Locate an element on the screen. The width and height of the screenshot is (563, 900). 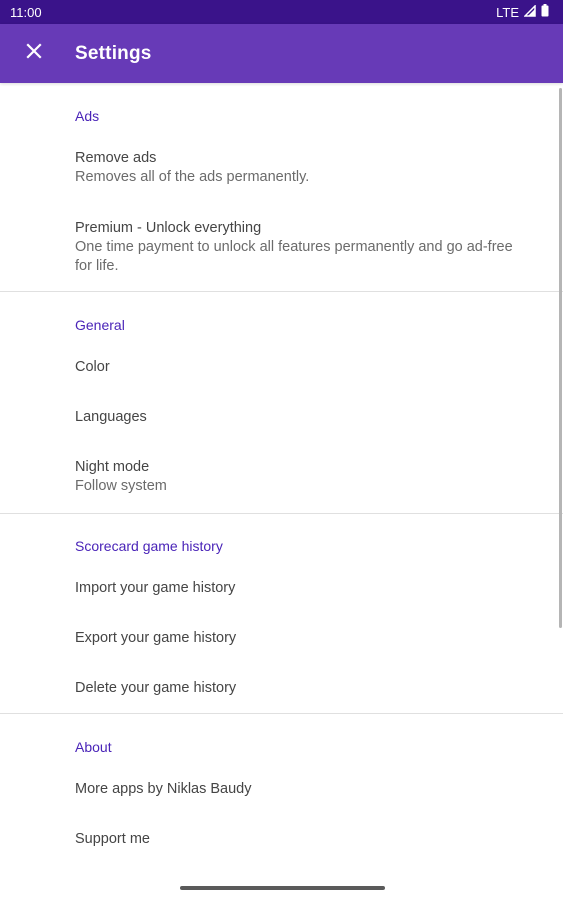
languages-preference: Languages is located at coordinates (304, 417).